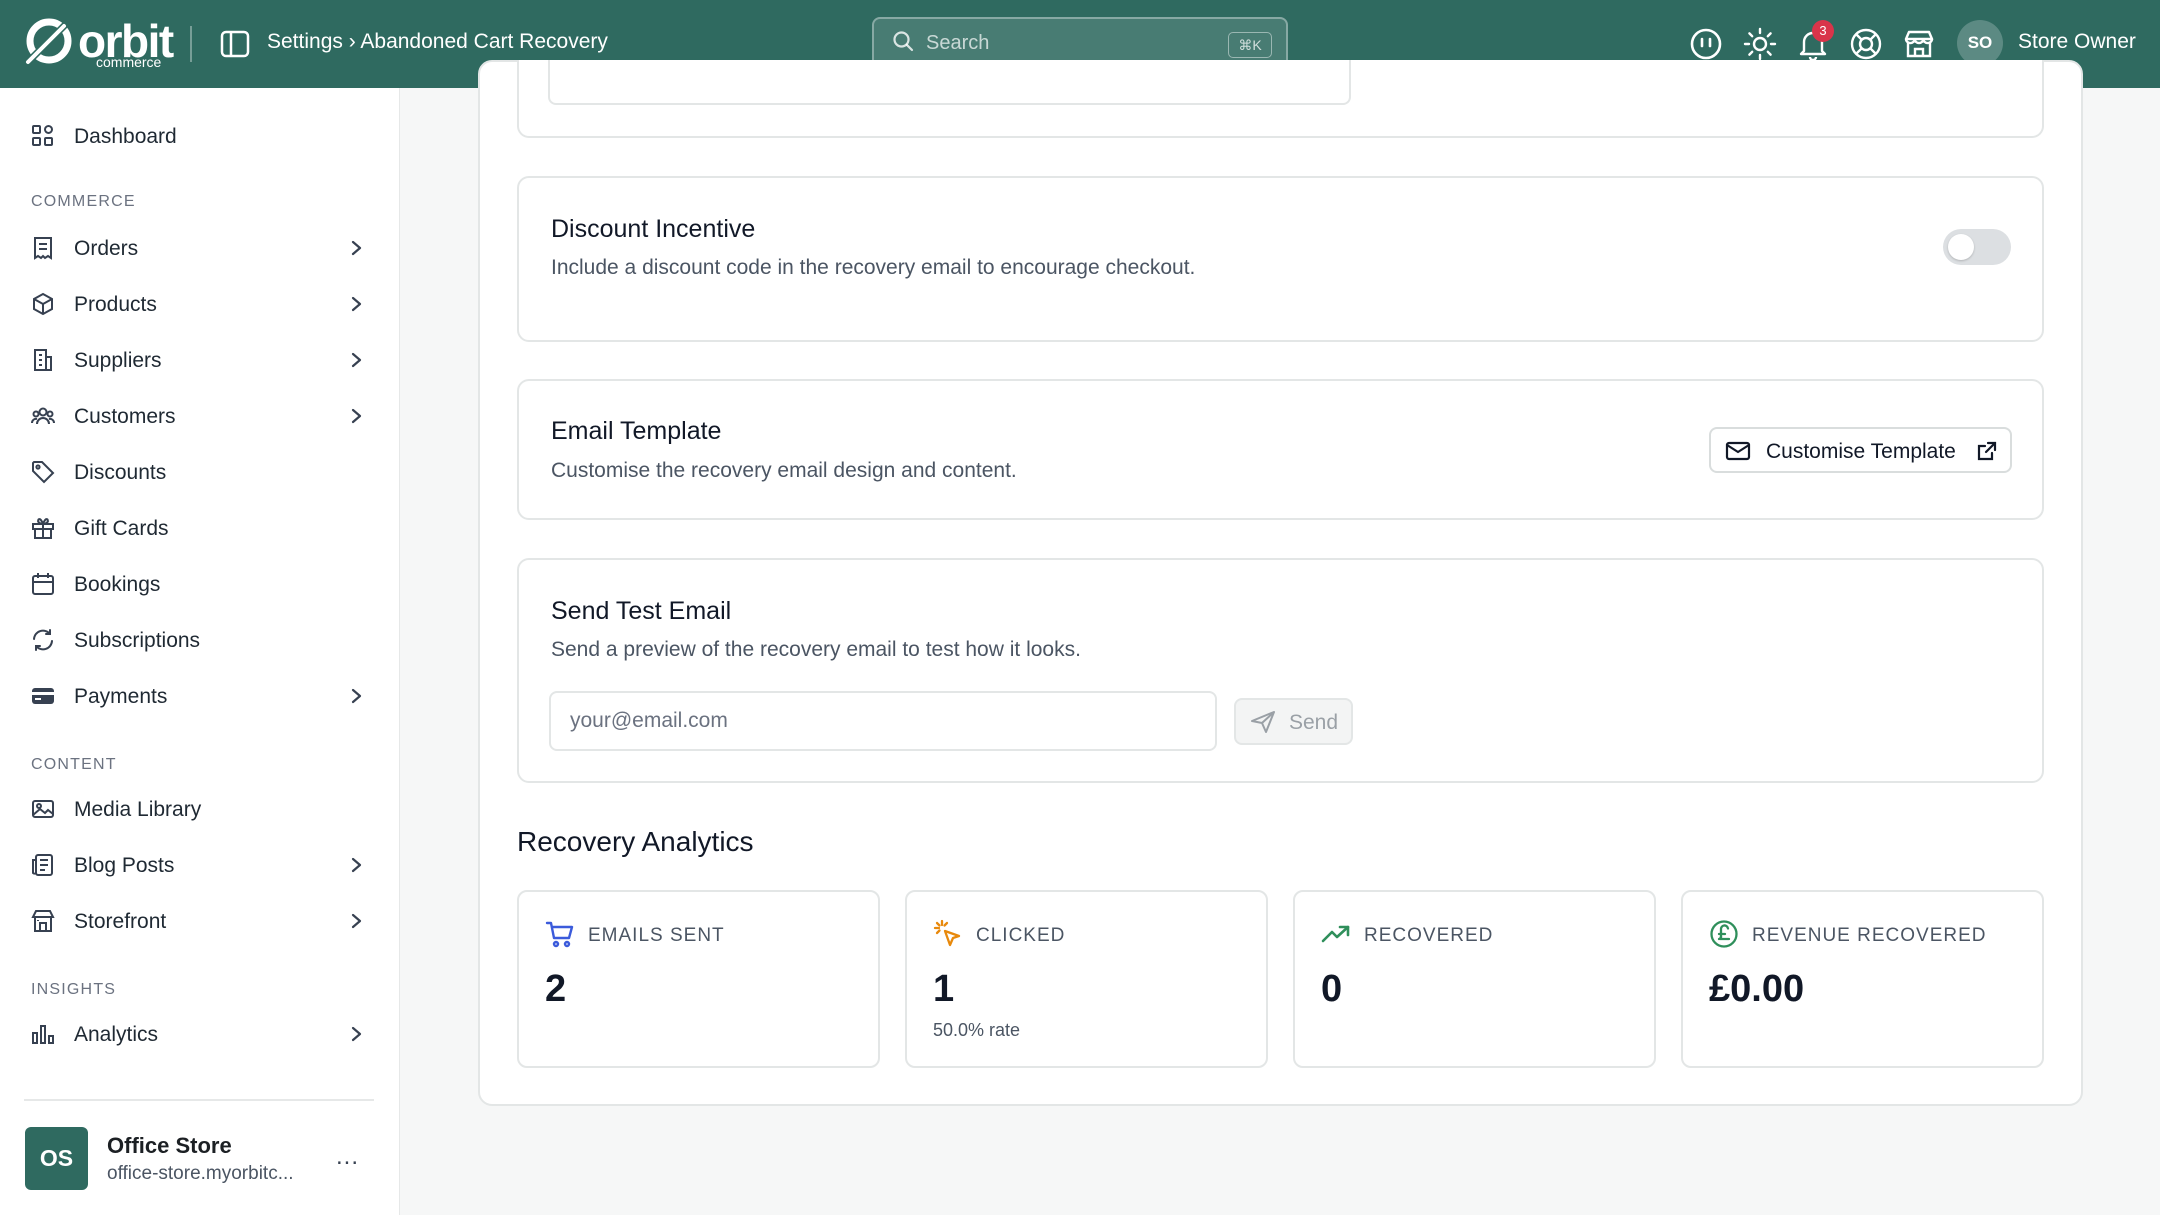 The height and width of the screenshot is (1215, 2160). What do you see at coordinates (698, 979) in the screenshot?
I see `stat-emails-sent: EMAILS SENT 2` at bounding box center [698, 979].